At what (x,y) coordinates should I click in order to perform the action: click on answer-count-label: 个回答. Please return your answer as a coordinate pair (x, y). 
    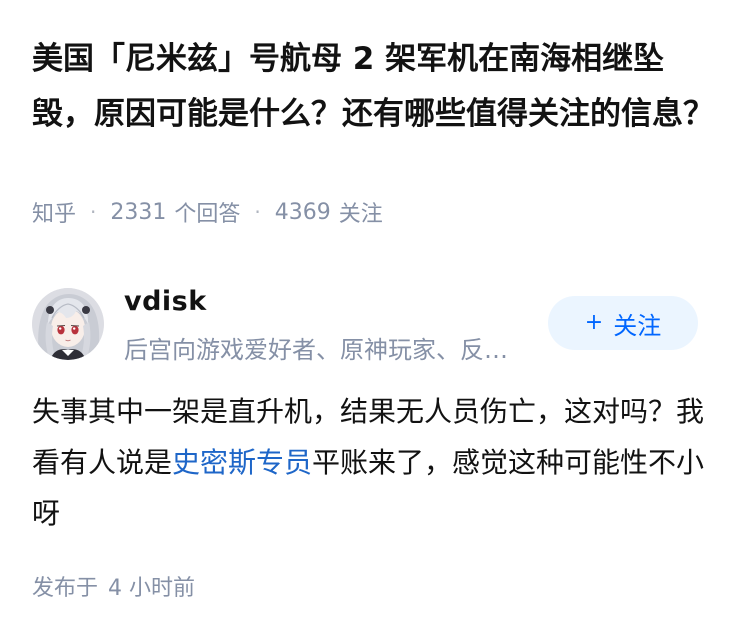
    Looking at the image, I should click on (207, 212).